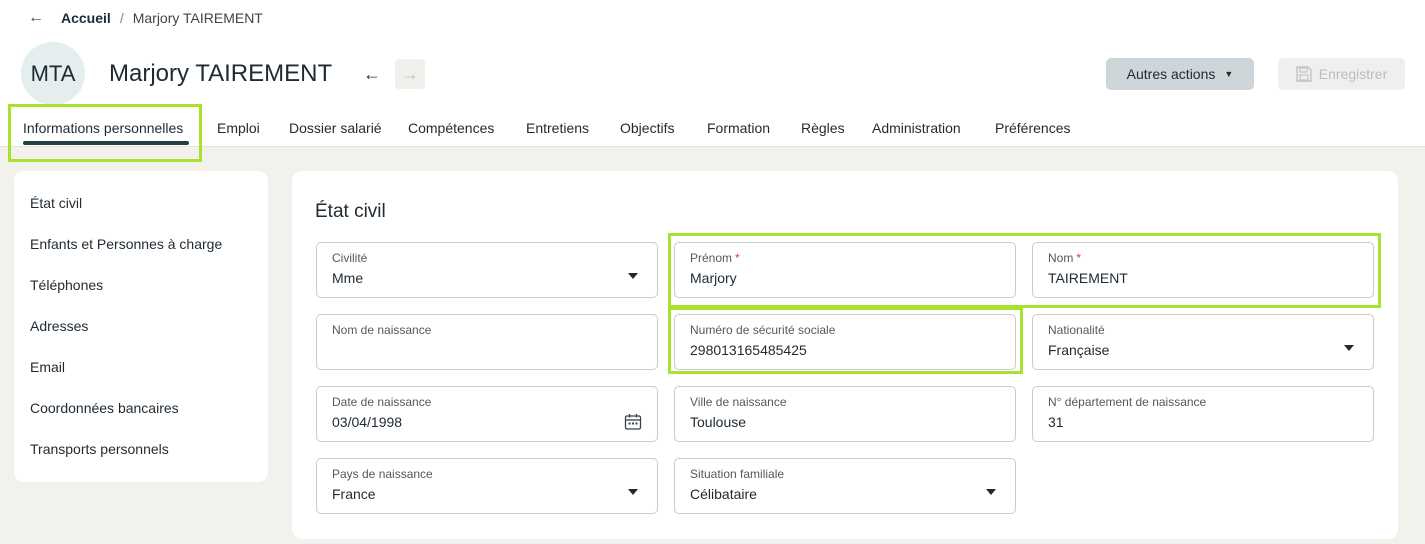 This screenshot has height=544, width=1425. What do you see at coordinates (487, 342) in the screenshot?
I see `nom-naissance-field: Nom de naissance` at bounding box center [487, 342].